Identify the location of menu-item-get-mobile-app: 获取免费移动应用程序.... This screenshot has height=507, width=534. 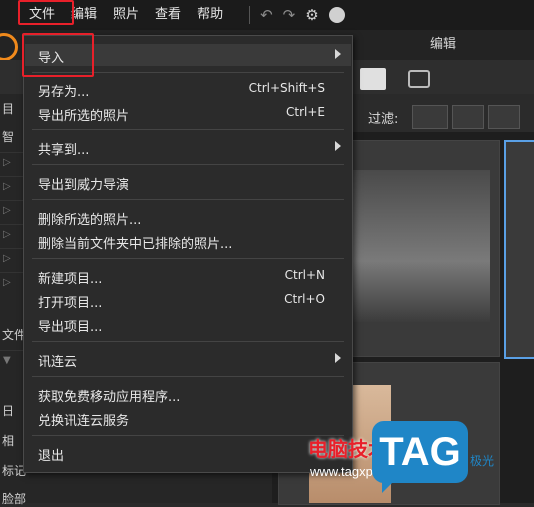
(188, 394).